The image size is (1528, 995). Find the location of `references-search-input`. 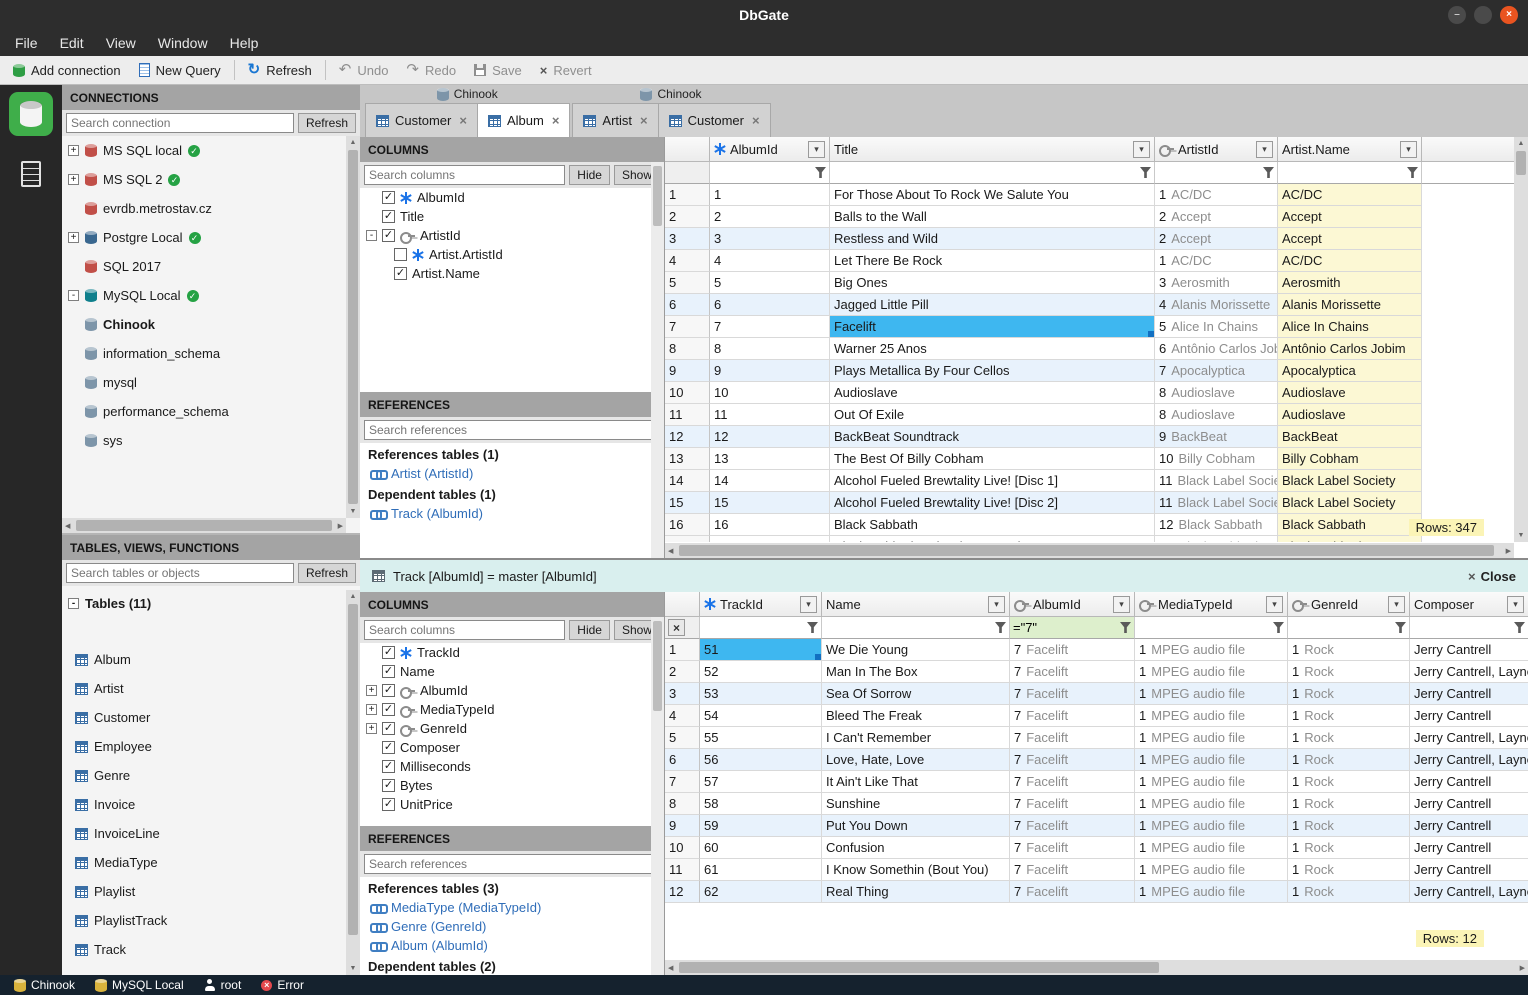

references-search-input is located at coordinates (512, 430).